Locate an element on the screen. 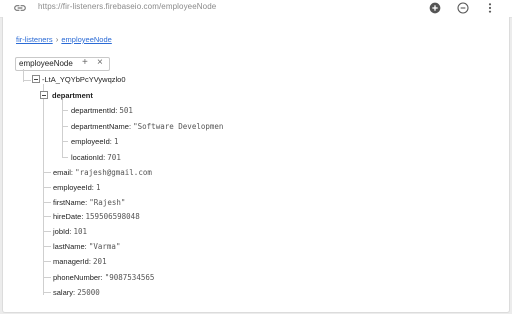  tree-row-salary: salary: 25000 is located at coordinates (76, 292).